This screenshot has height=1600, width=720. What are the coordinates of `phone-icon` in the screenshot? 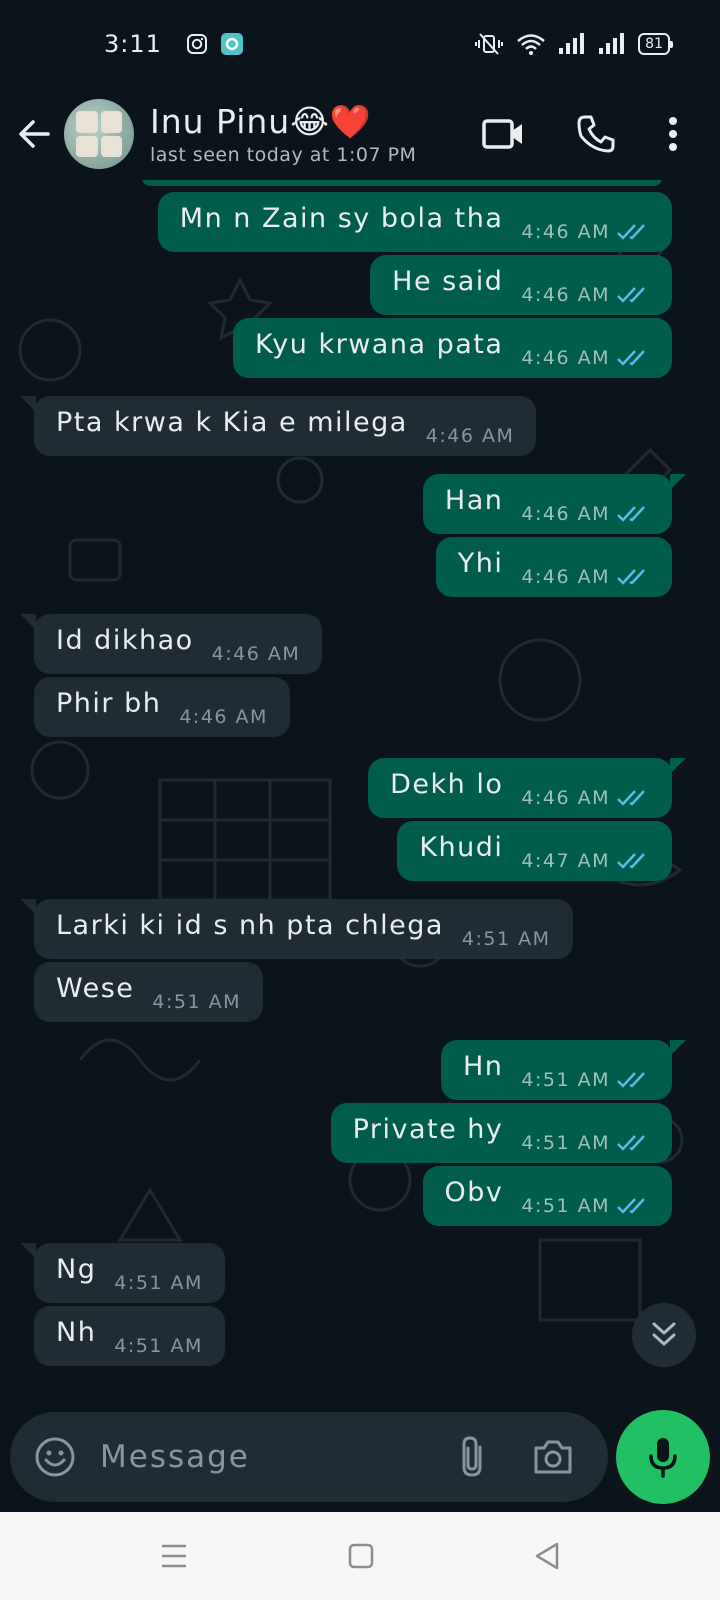 It's located at (596, 134).